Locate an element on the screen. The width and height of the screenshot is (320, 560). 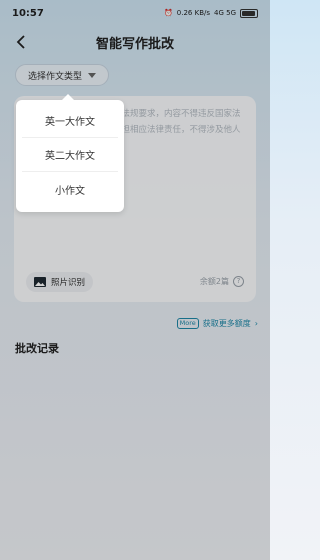
dropdown-option-small-essay: 小作文 is located at coordinates (70, 189).